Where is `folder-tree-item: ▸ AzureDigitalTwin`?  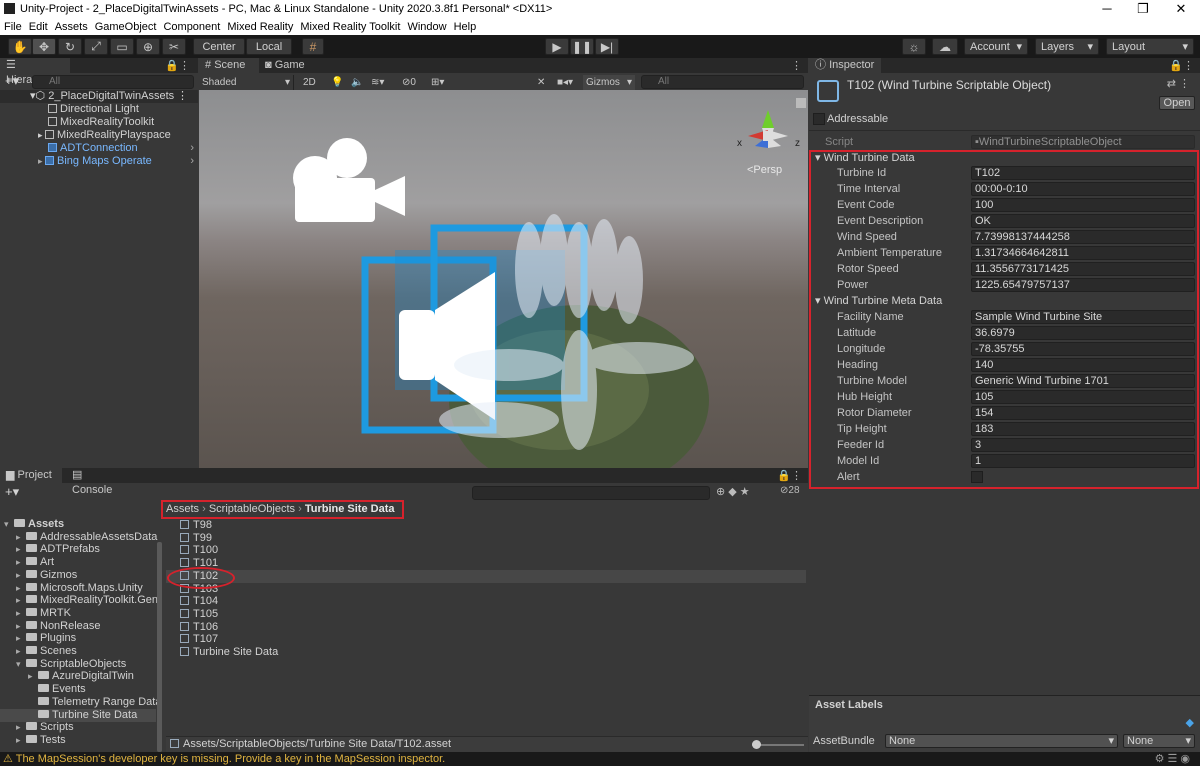 folder-tree-item: ▸ AzureDigitalTwin is located at coordinates (78, 676).